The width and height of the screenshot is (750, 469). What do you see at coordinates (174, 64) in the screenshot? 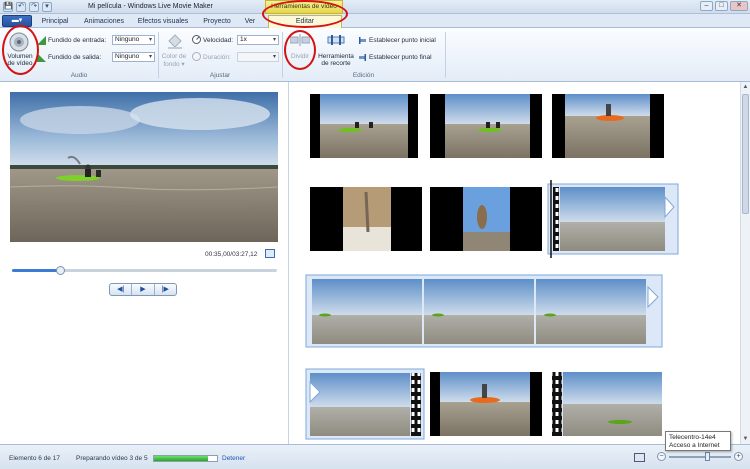
I see `background-color-button: fondo ▾` at bounding box center [174, 64].